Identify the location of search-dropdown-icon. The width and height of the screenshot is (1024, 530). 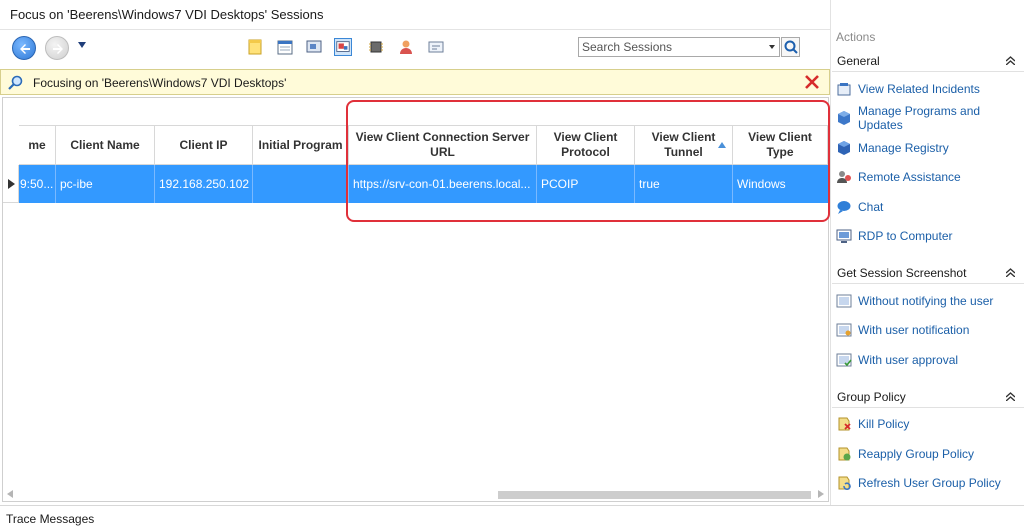
(772, 47).